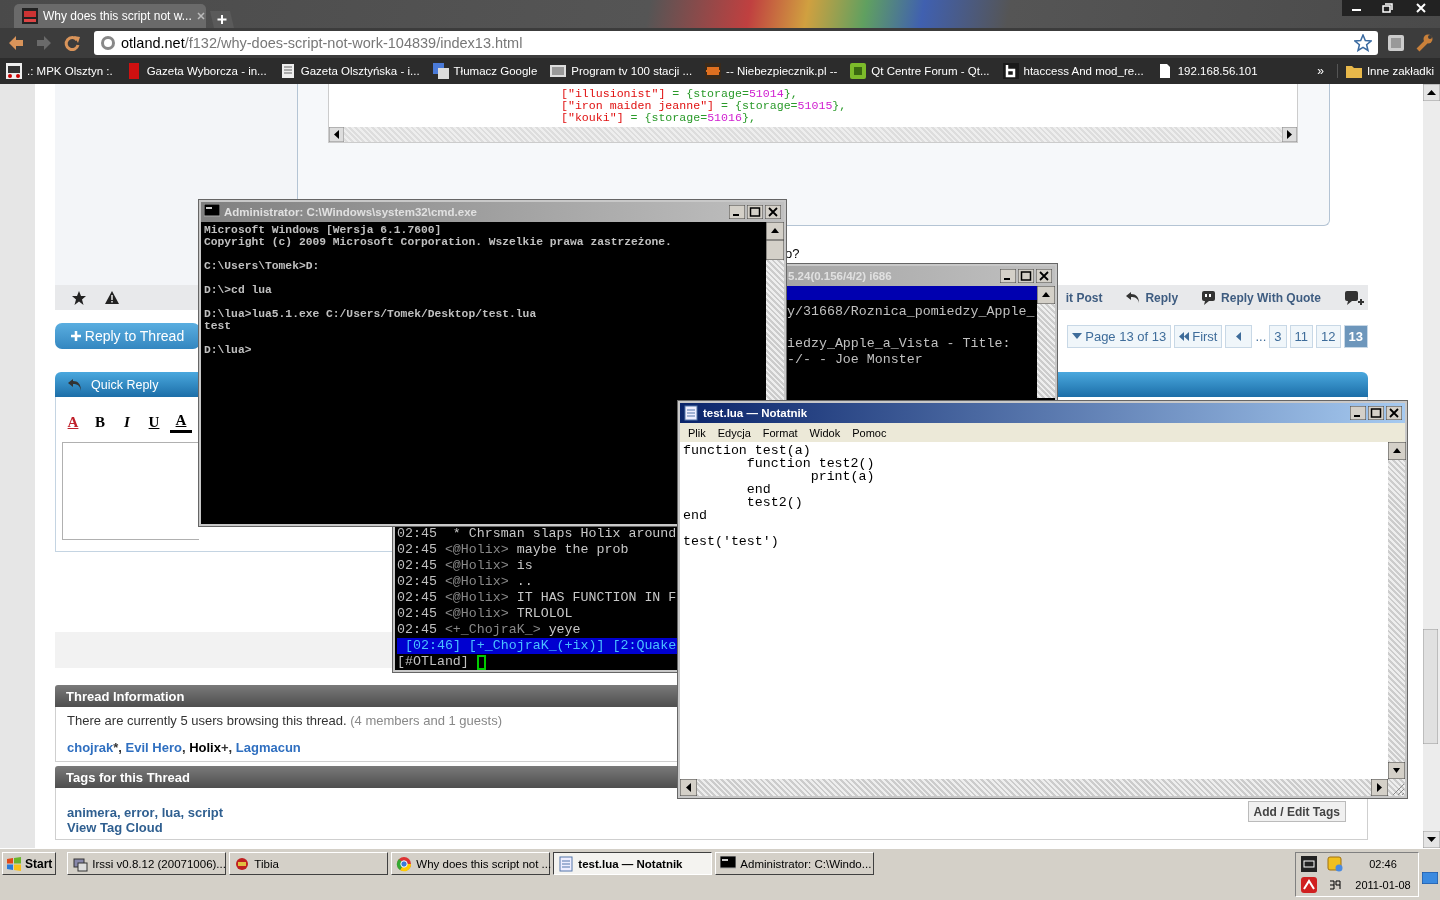  Describe the element at coordinates (139, 812) in the screenshot. I see `tag-link: error` at that location.